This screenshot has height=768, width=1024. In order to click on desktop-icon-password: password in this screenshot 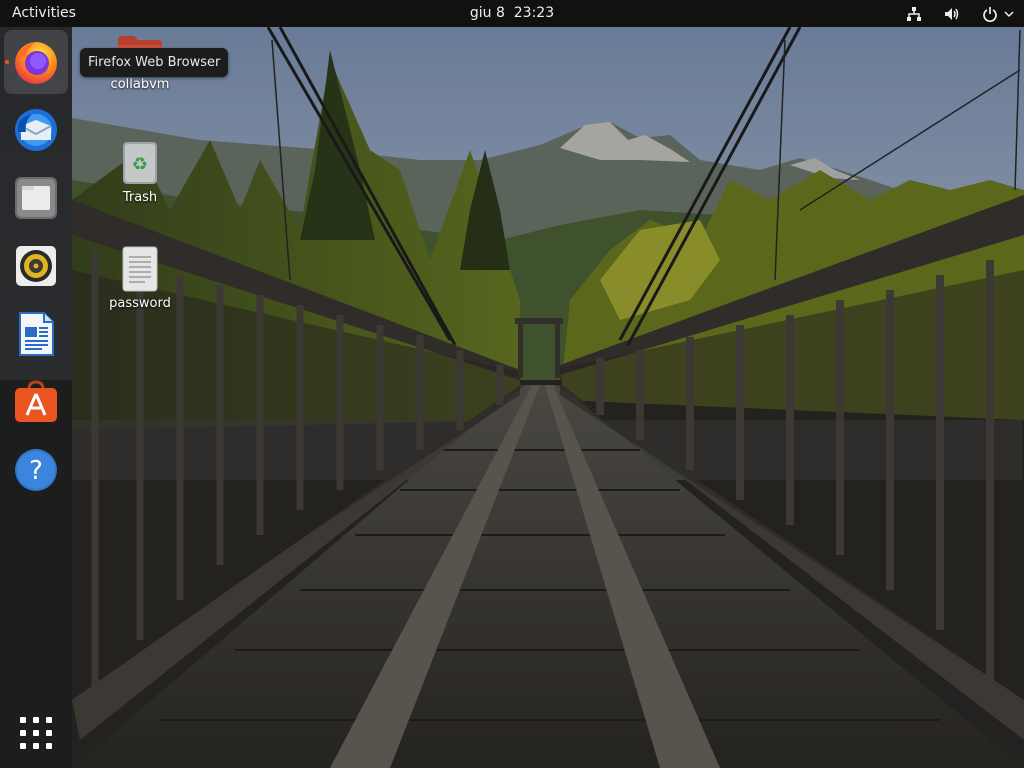, I will do `click(140, 278)`.